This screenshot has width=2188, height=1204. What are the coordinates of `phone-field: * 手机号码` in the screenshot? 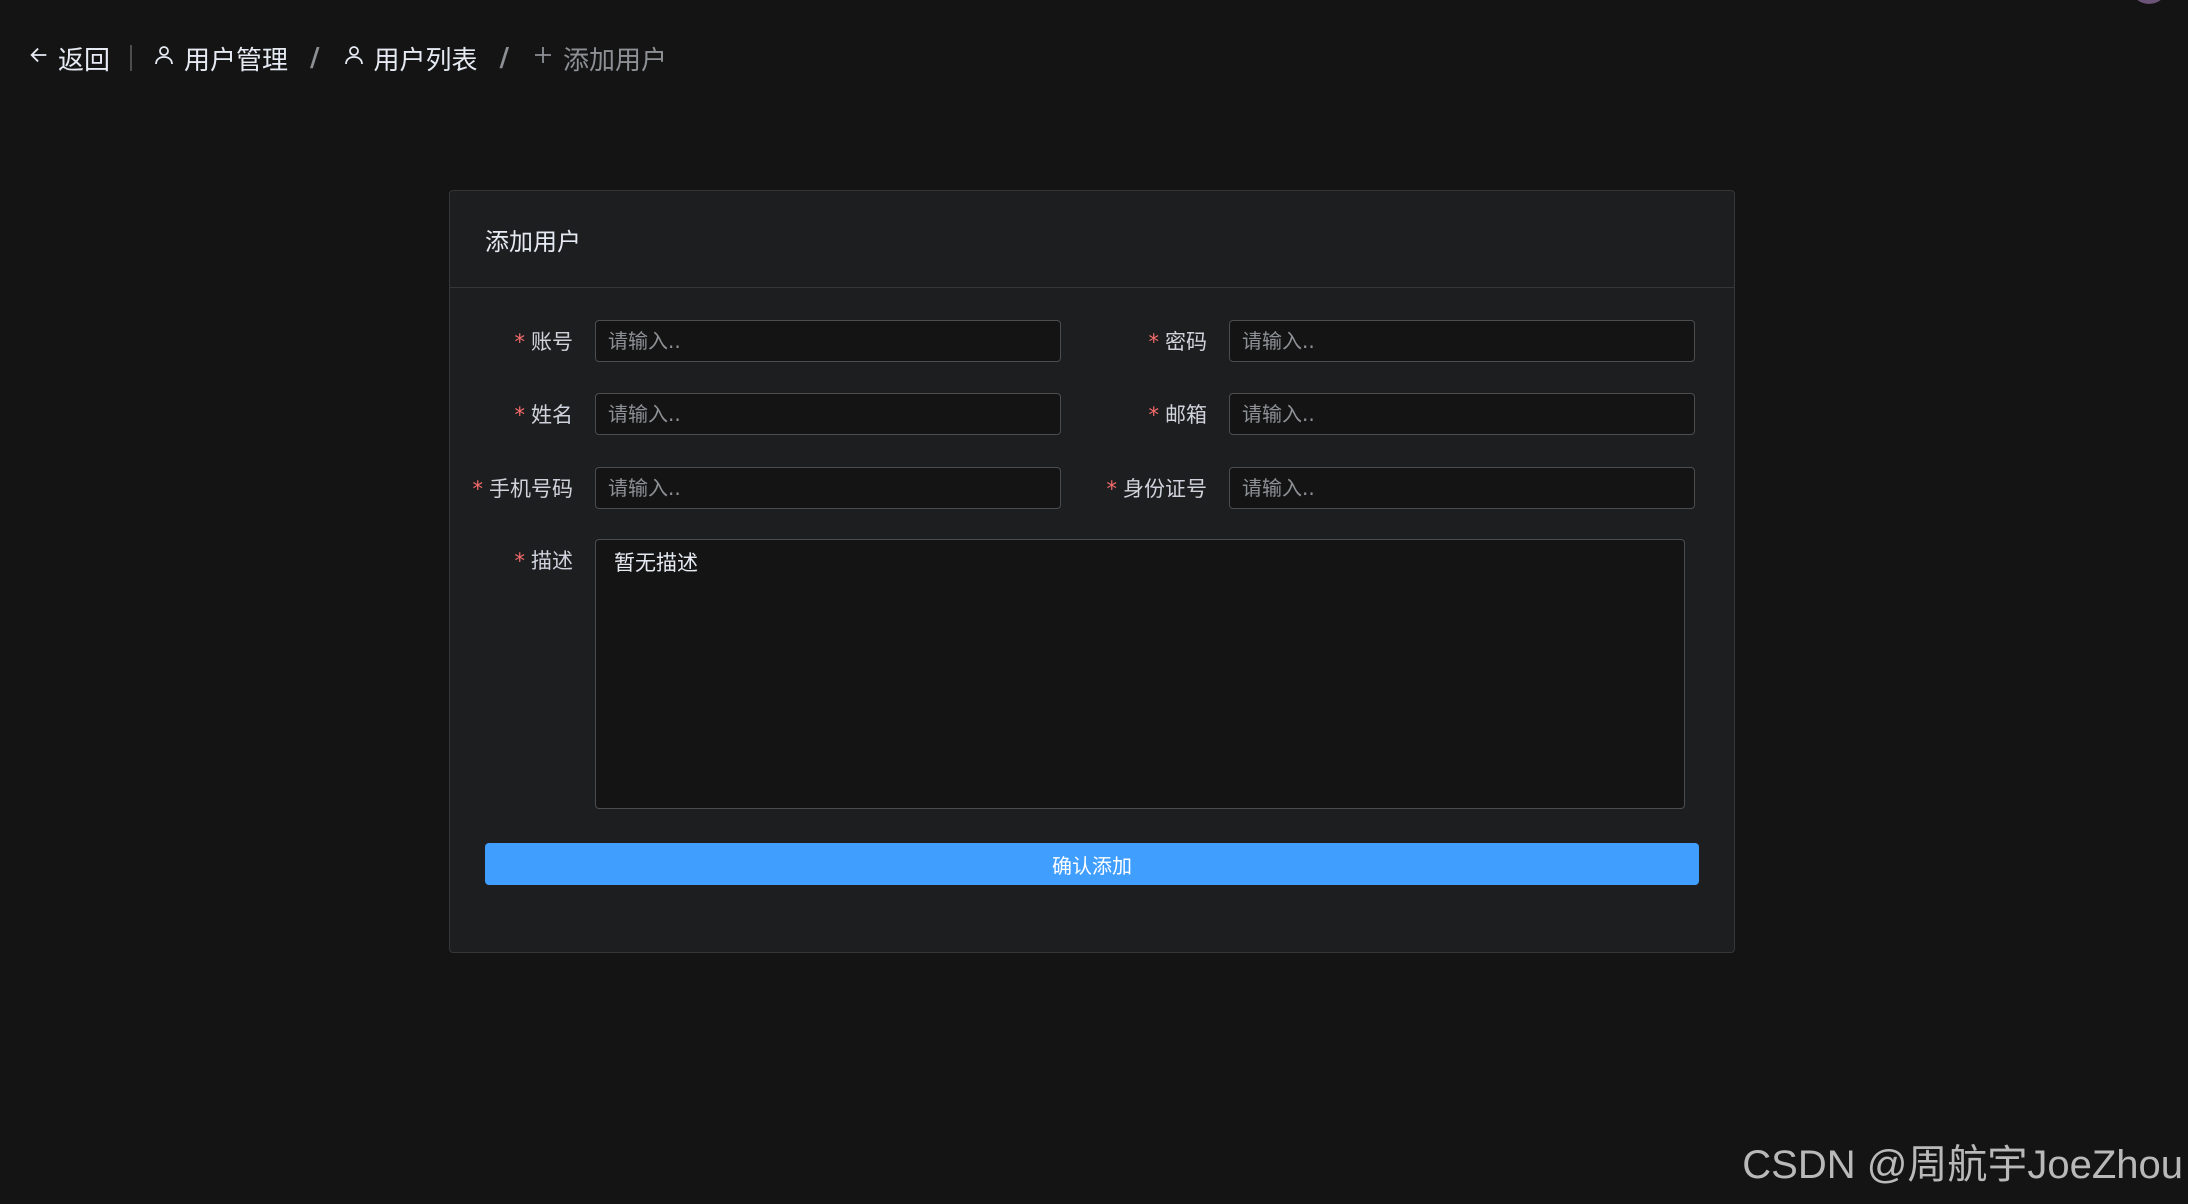 It's located at (755, 488).